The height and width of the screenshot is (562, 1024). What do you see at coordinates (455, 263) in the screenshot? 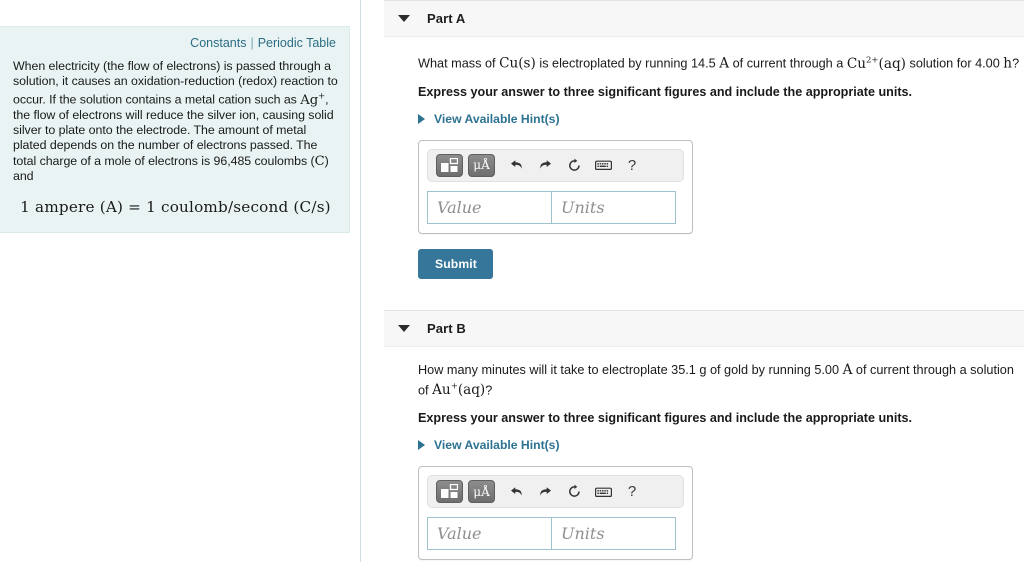
I see `part-a-submit-button: Submit` at bounding box center [455, 263].